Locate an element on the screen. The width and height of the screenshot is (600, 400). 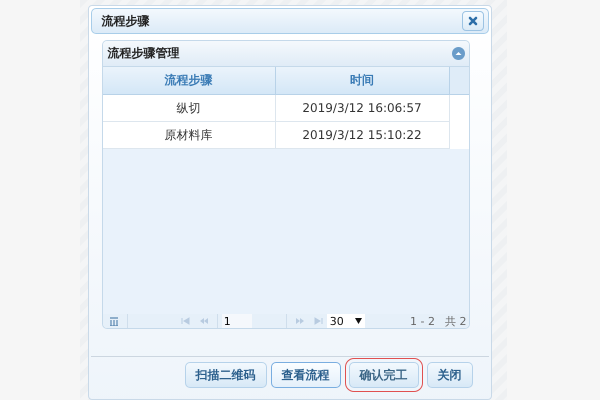
page-input: 1 is located at coordinates (237, 321).